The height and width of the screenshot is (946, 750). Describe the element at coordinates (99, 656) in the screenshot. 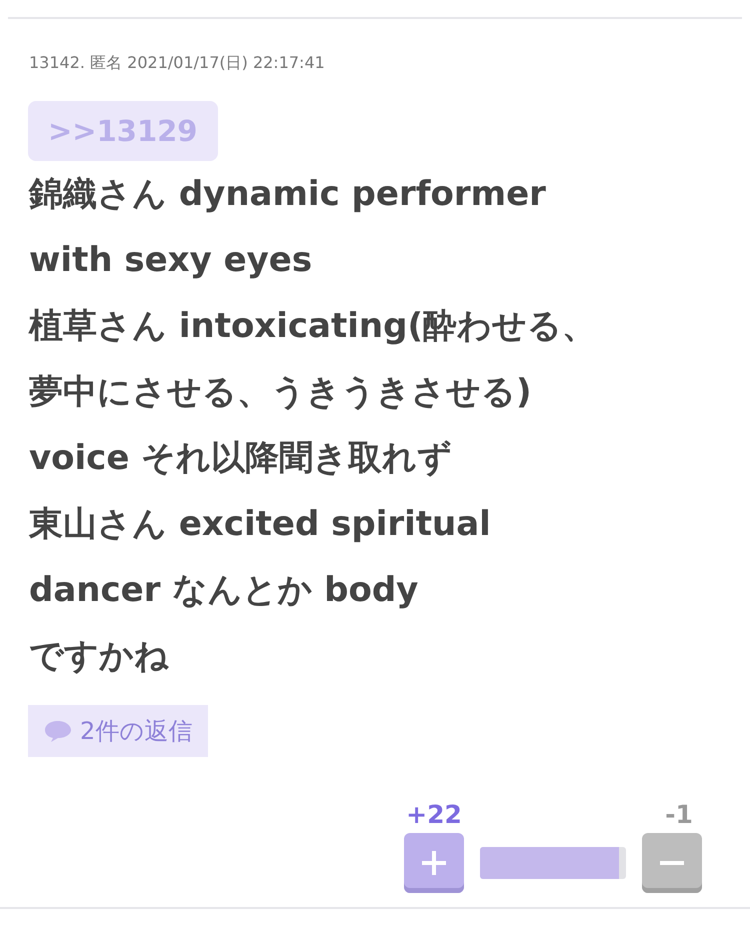

I see `post-text-line: ですかね` at that location.